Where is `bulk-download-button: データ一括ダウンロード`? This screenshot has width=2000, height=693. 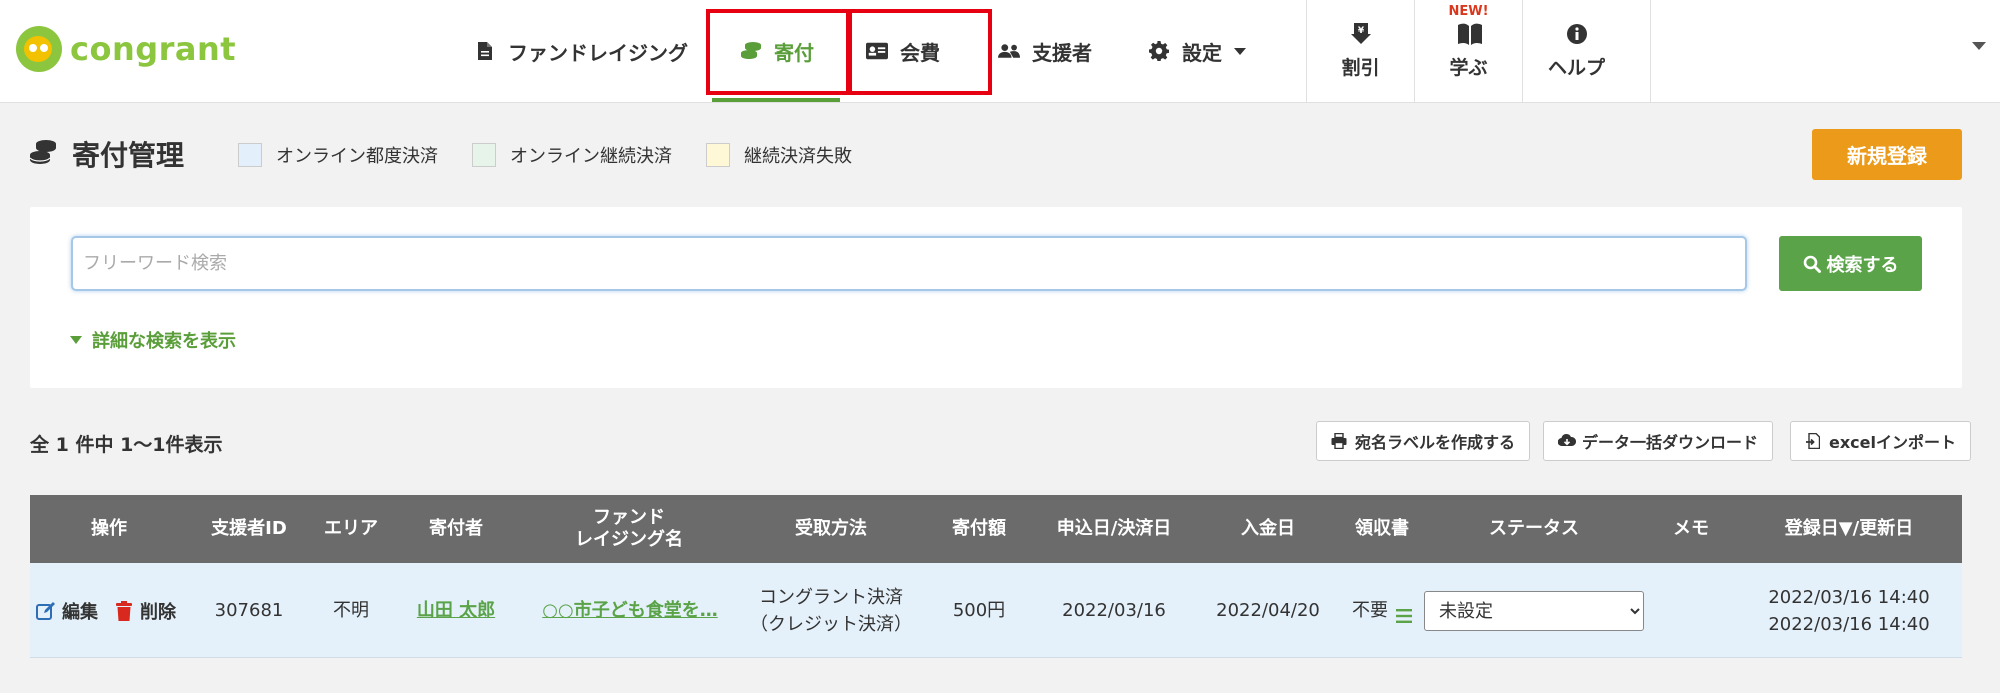 bulk-download-button: データ一括ダウンロード is located at coordinates (1658, 441).